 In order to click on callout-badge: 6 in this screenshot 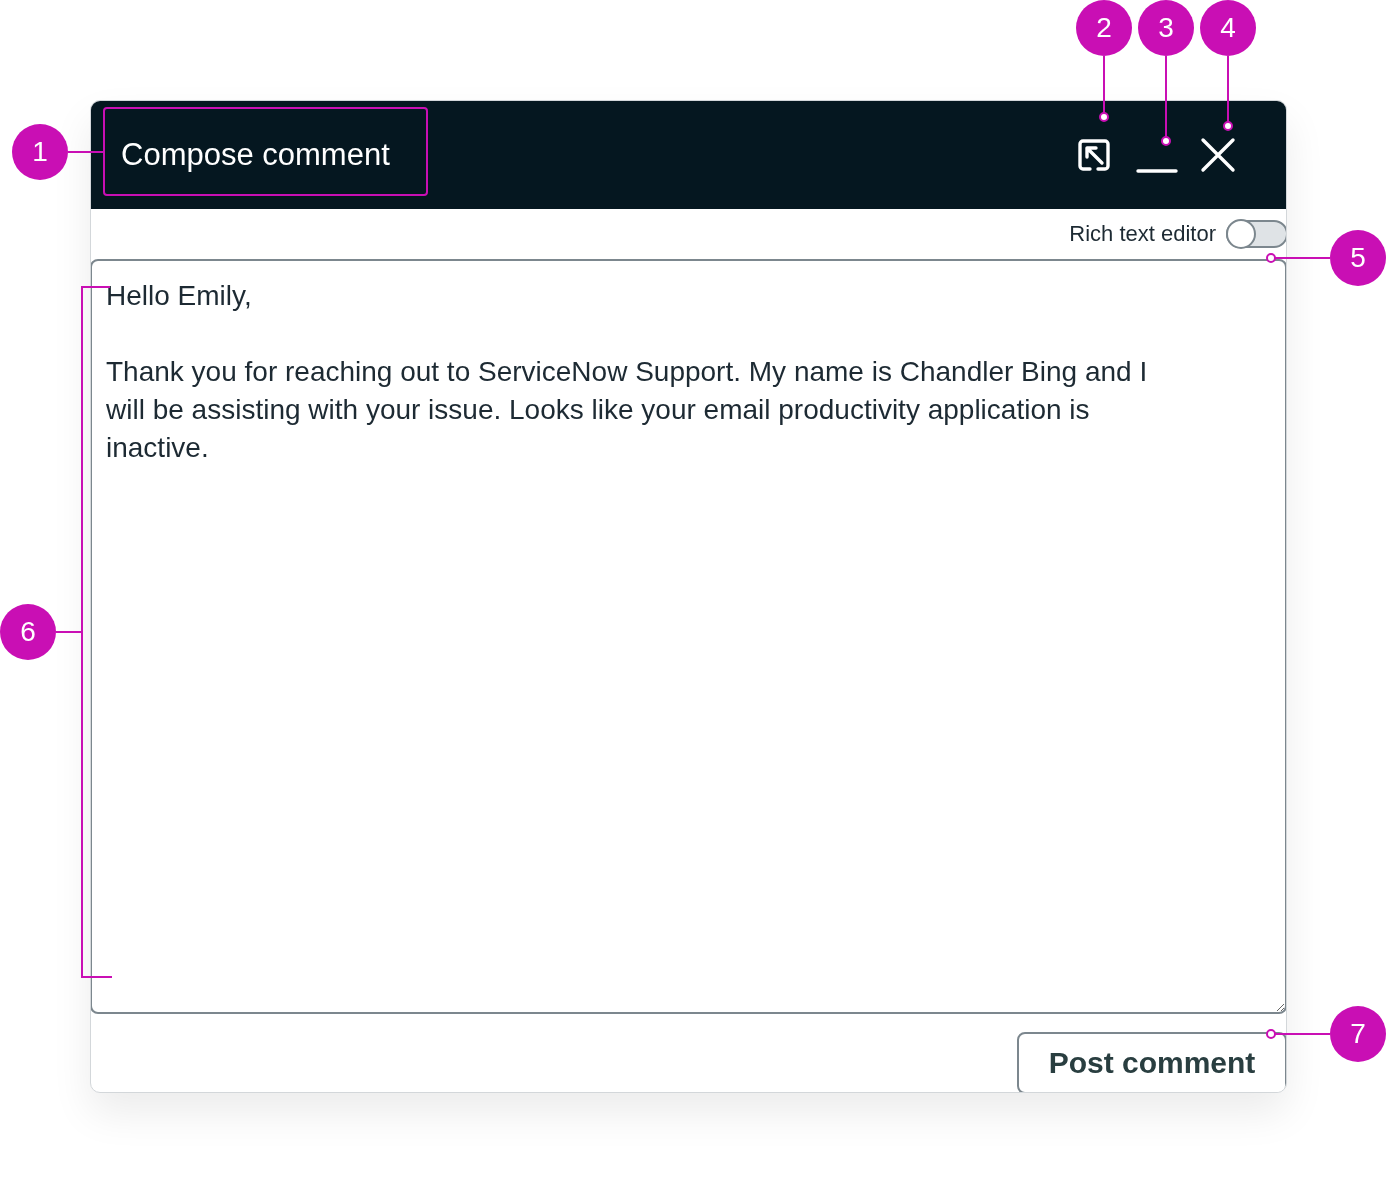, I will do `click(28, 632)`.